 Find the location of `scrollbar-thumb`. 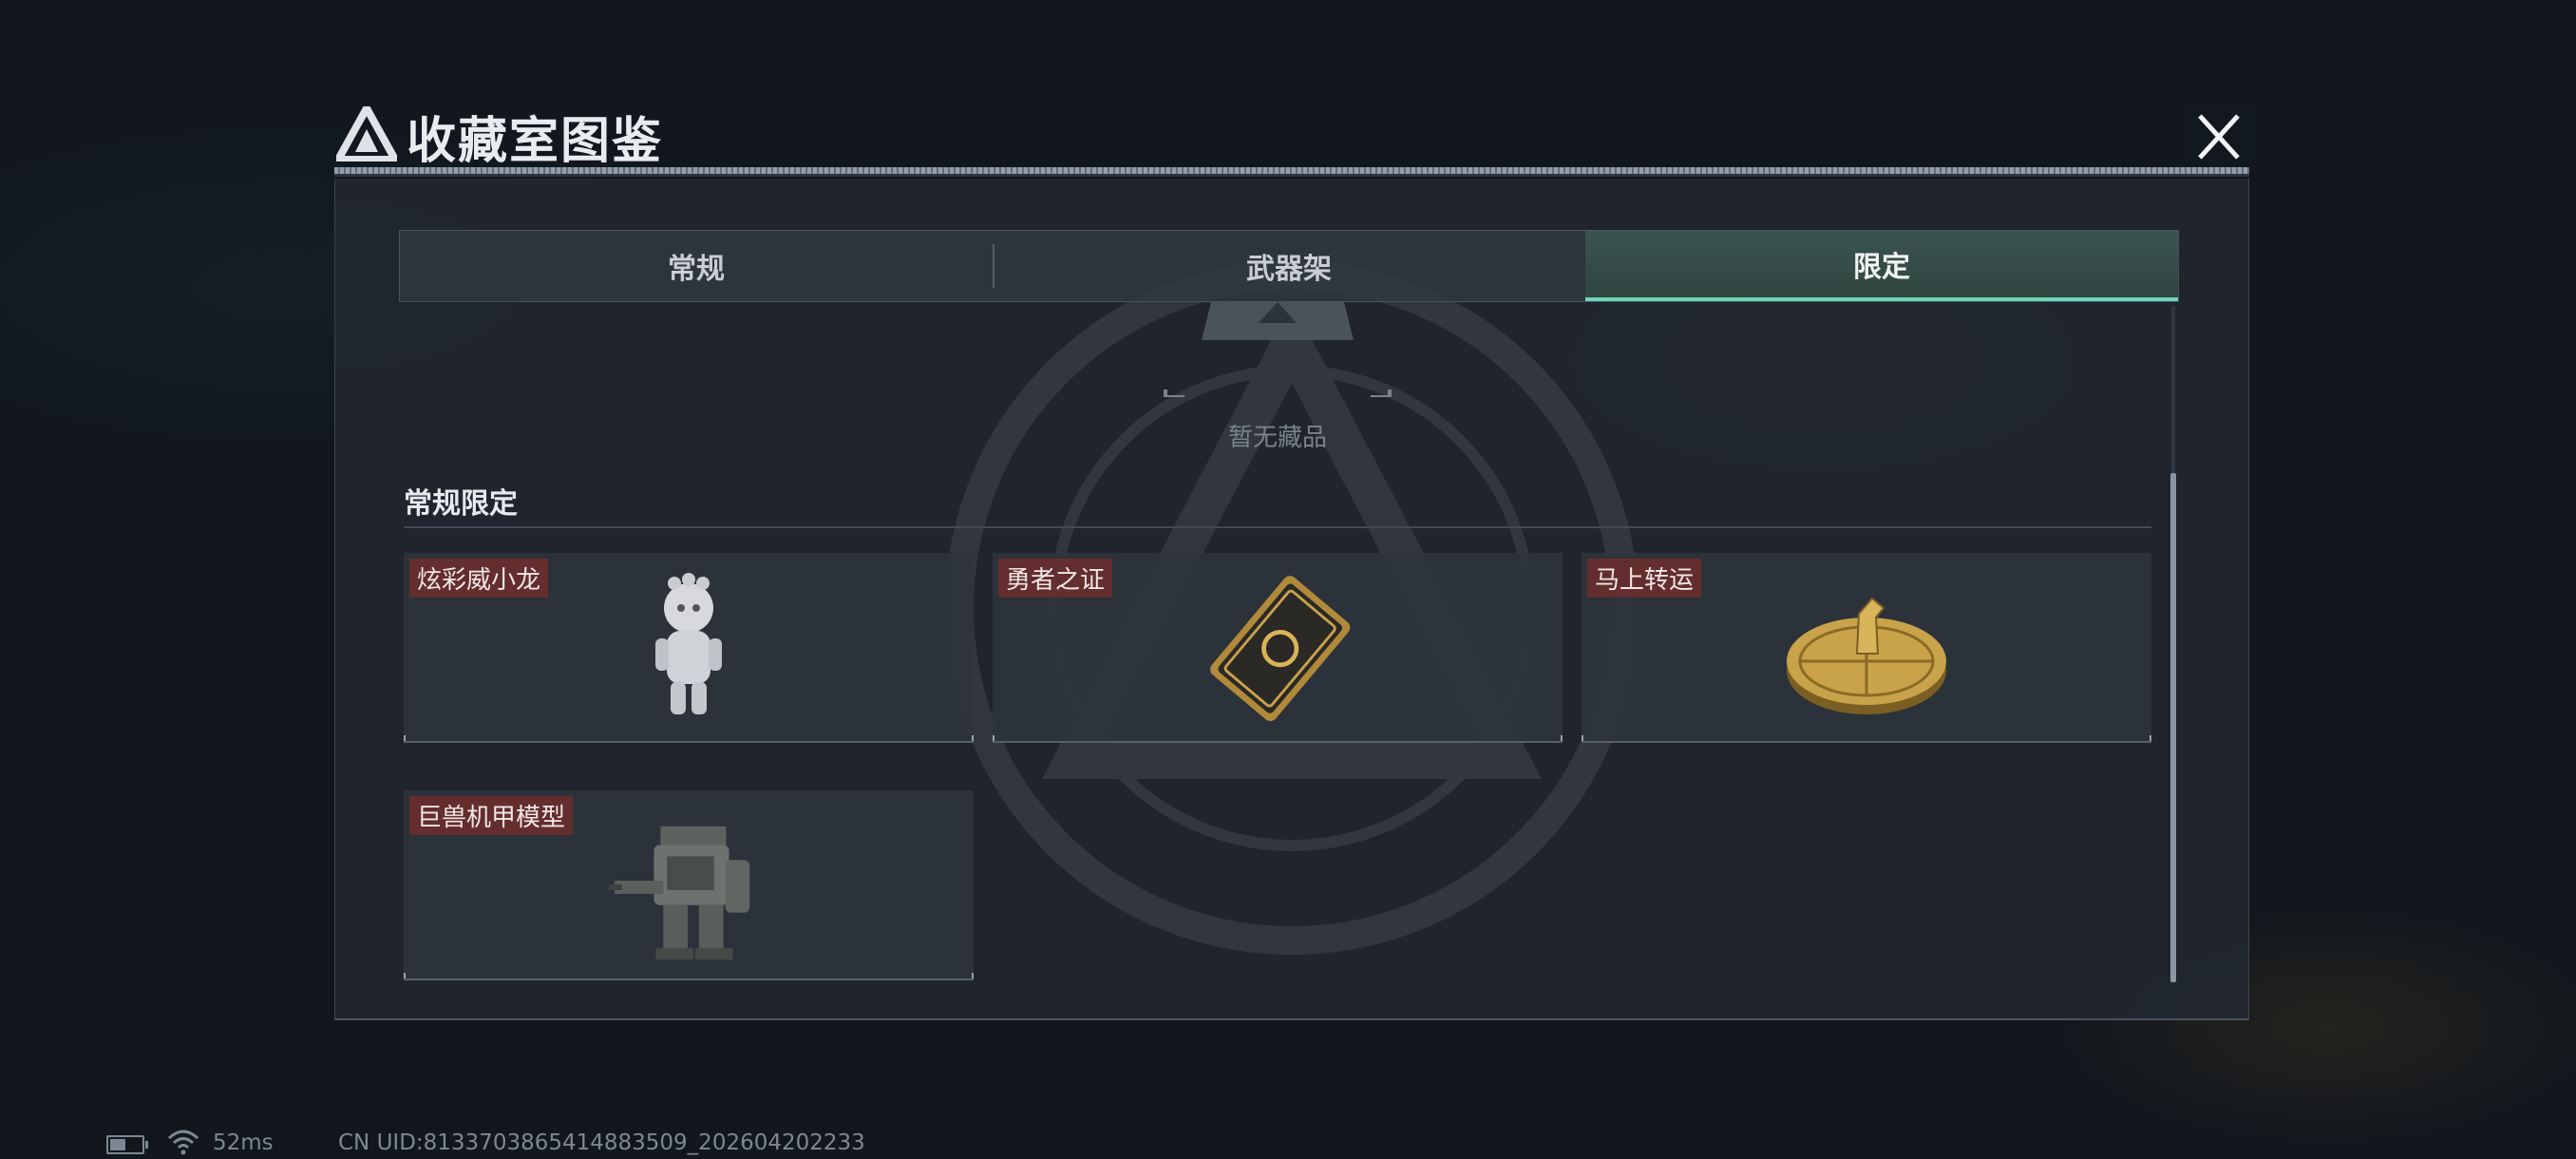

scrollbar-thumb is located at coordinates (2173, 727).